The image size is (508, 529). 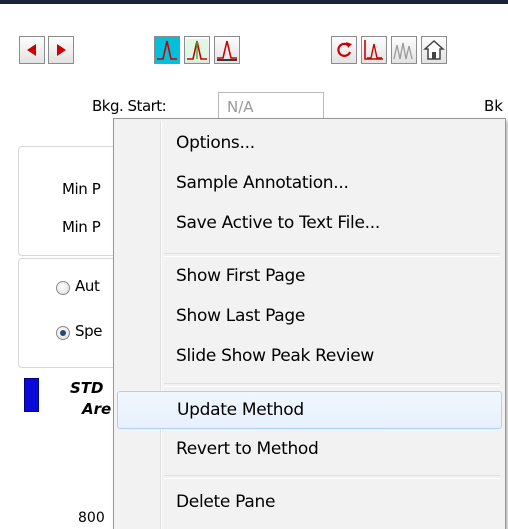 I want to click on peak-baseline-icon, so click(x=227, y=50).